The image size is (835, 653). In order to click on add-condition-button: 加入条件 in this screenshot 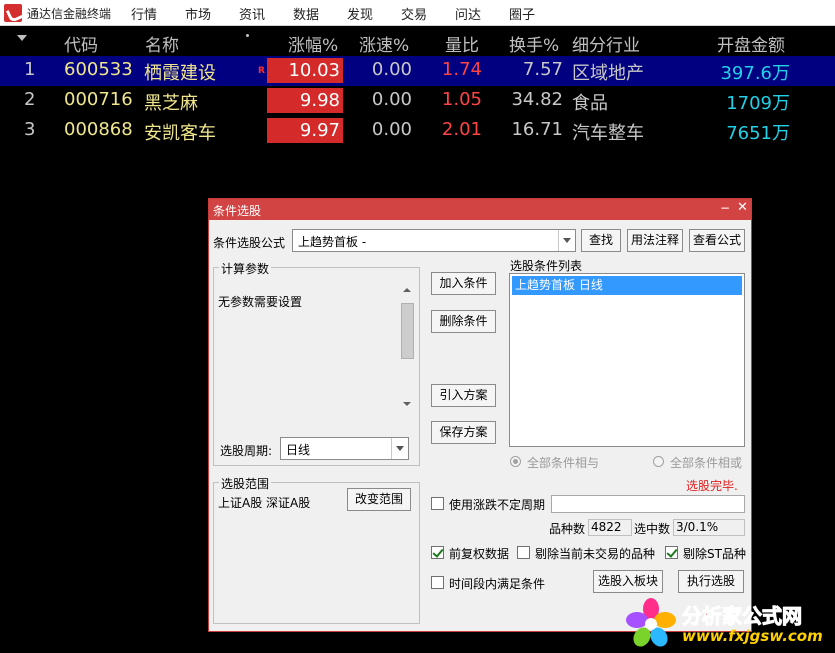, I will do `click(463, 283)`.